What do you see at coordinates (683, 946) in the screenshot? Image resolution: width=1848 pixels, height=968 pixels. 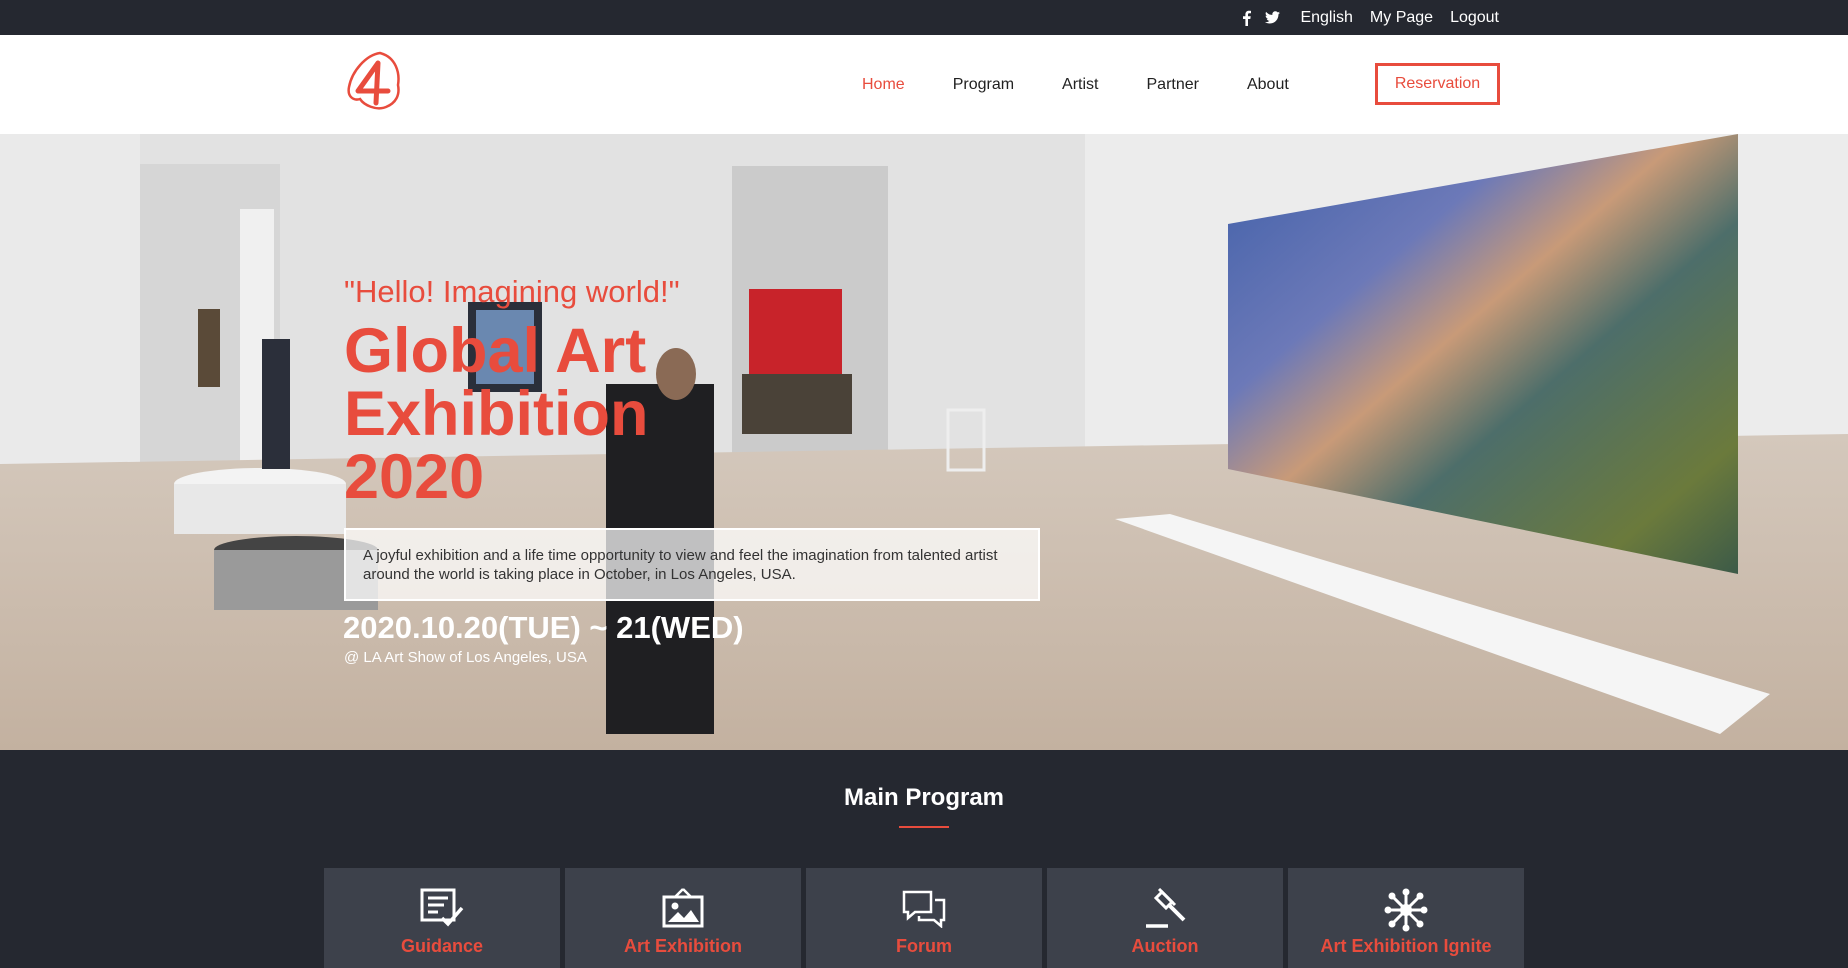 I see `card-label: Art Exhibition` at bounding box center [683, 946].